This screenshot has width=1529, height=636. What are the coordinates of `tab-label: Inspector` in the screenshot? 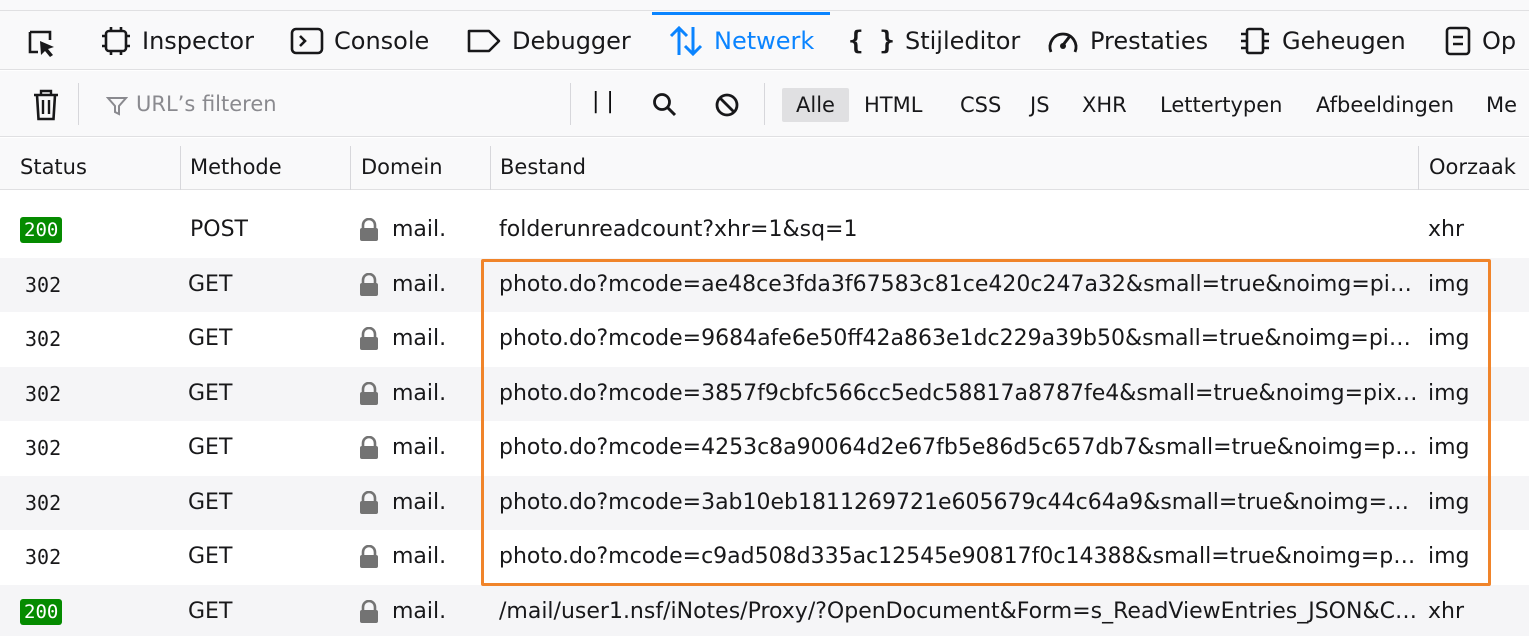 It's located at (198, 41).